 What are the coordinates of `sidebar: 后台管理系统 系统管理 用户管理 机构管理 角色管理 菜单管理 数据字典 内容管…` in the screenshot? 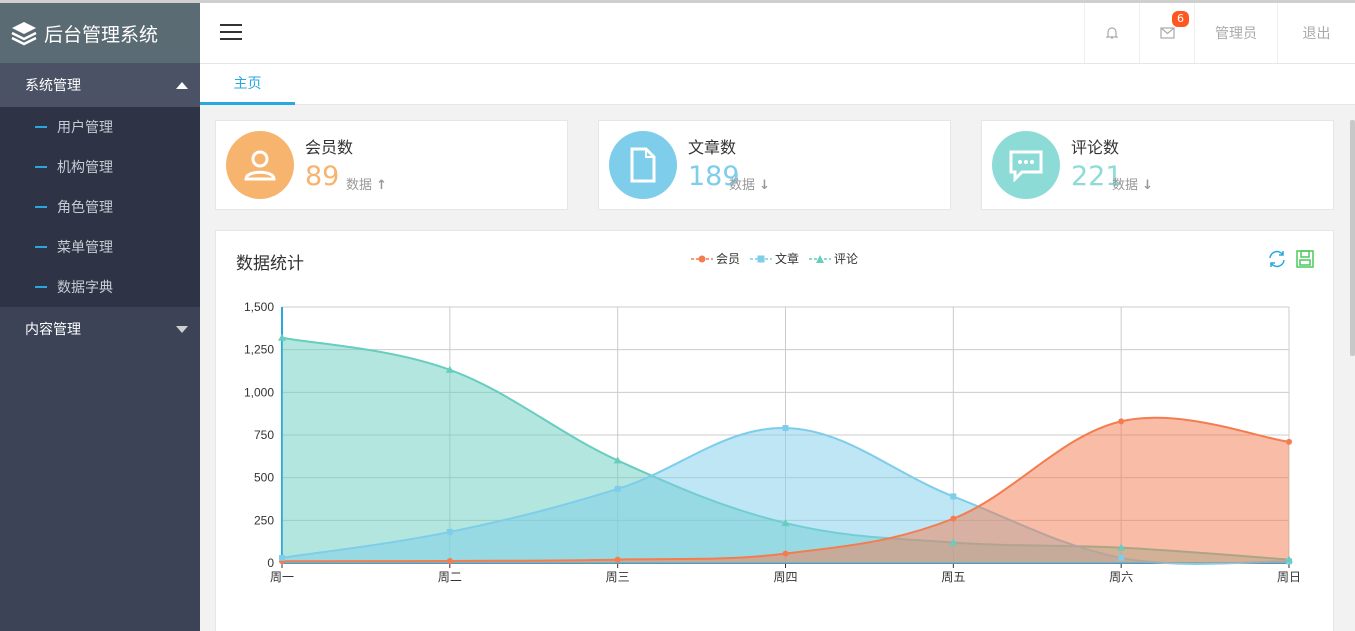 It's located at (100, 315).